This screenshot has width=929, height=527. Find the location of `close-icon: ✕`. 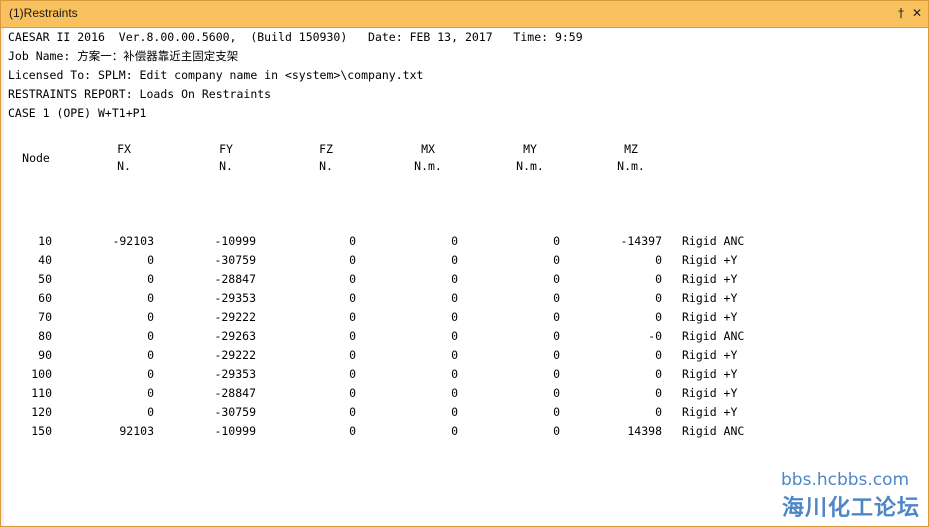

close-icon: ✕ is located at coordinates (917, 13).